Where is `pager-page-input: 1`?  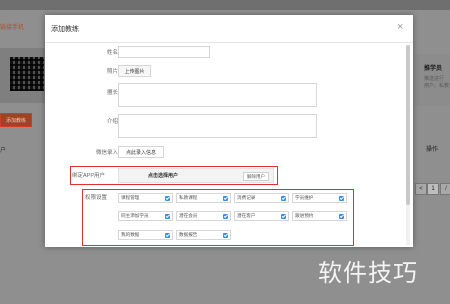 pager-page-input: 1 is located at coordinates (433, 189).